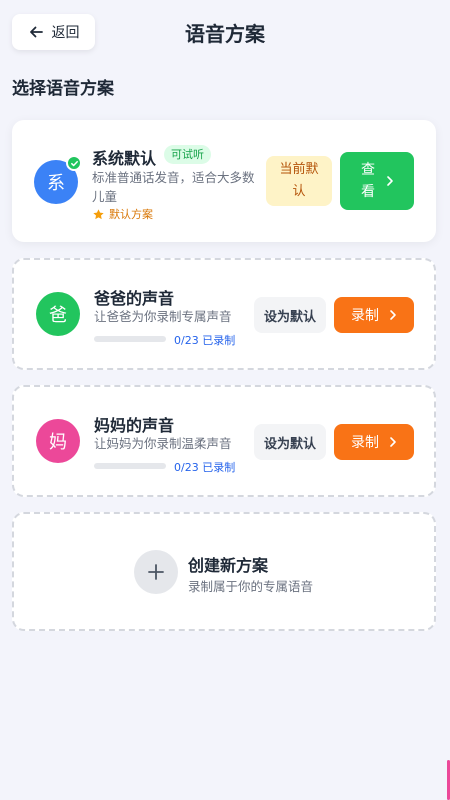 This screenshot has height=800, width=450. Describe the element at coordinates (377, 181) in the screenshot. I see `view-button: 查看` at that location.